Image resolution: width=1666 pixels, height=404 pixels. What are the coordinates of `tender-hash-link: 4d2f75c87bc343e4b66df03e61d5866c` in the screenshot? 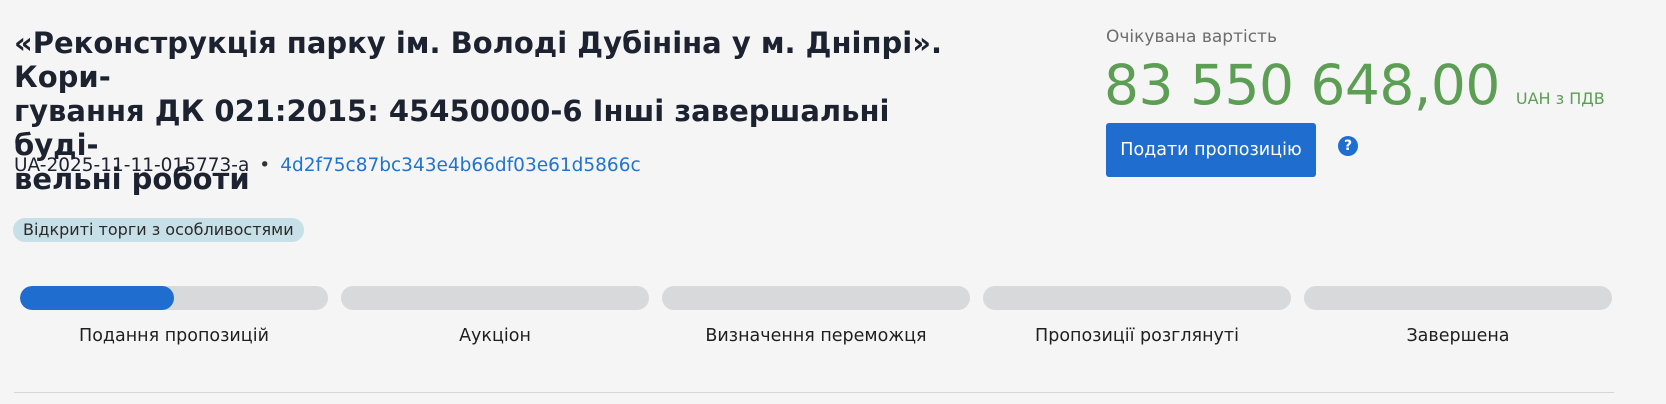 It's located at (460, 165).